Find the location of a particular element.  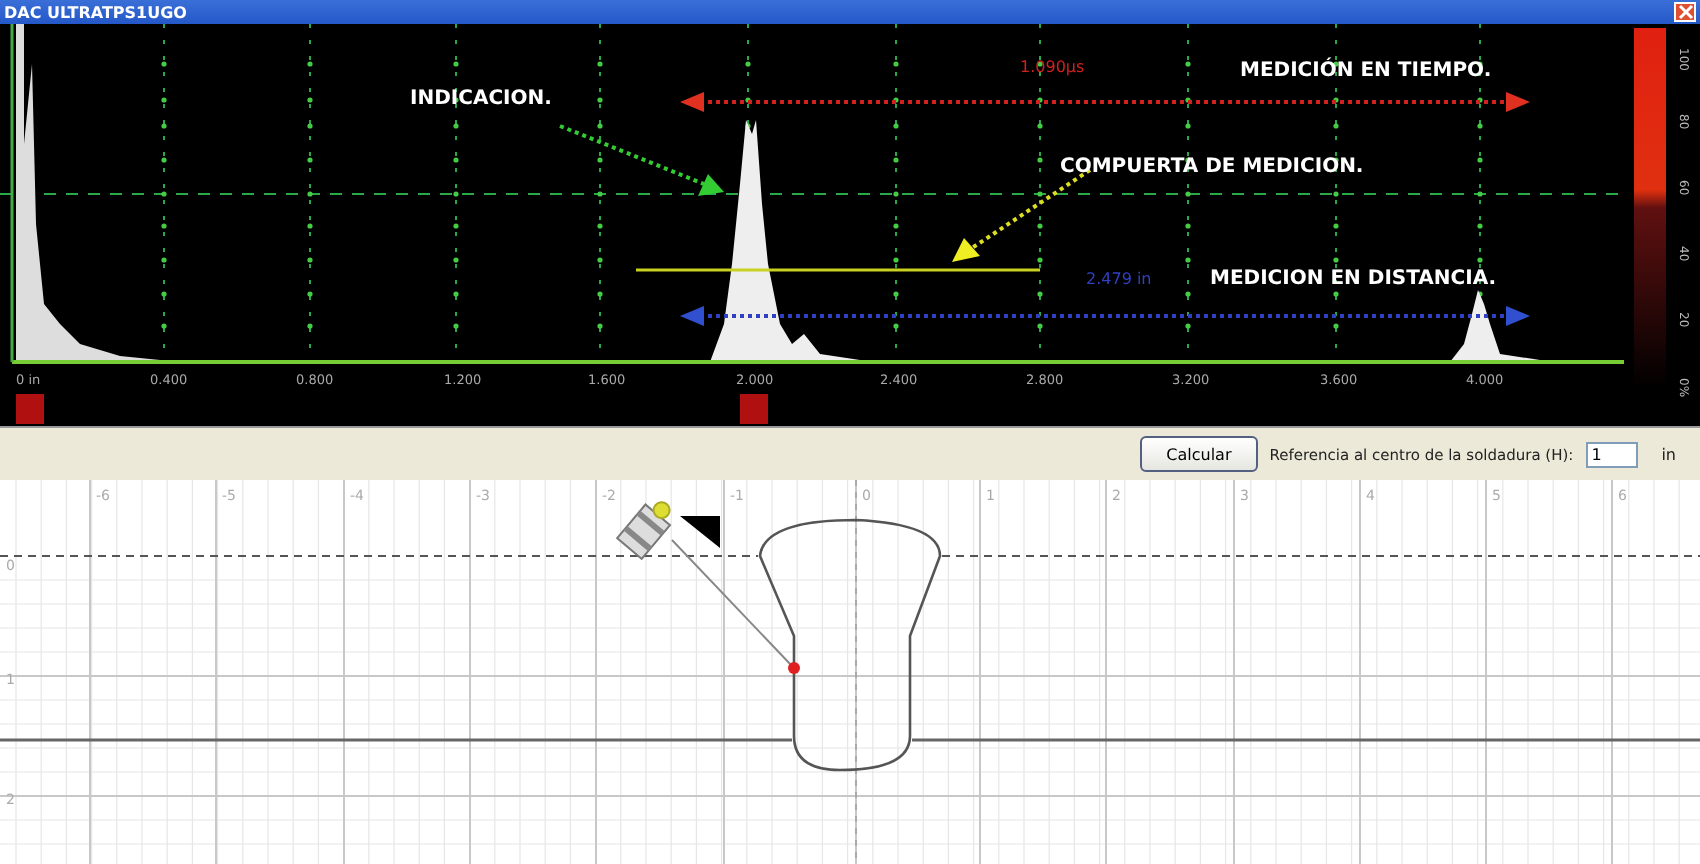

annotation-label: MEDICION EN DISTANCIA. is located at coordinates (1353, 279).